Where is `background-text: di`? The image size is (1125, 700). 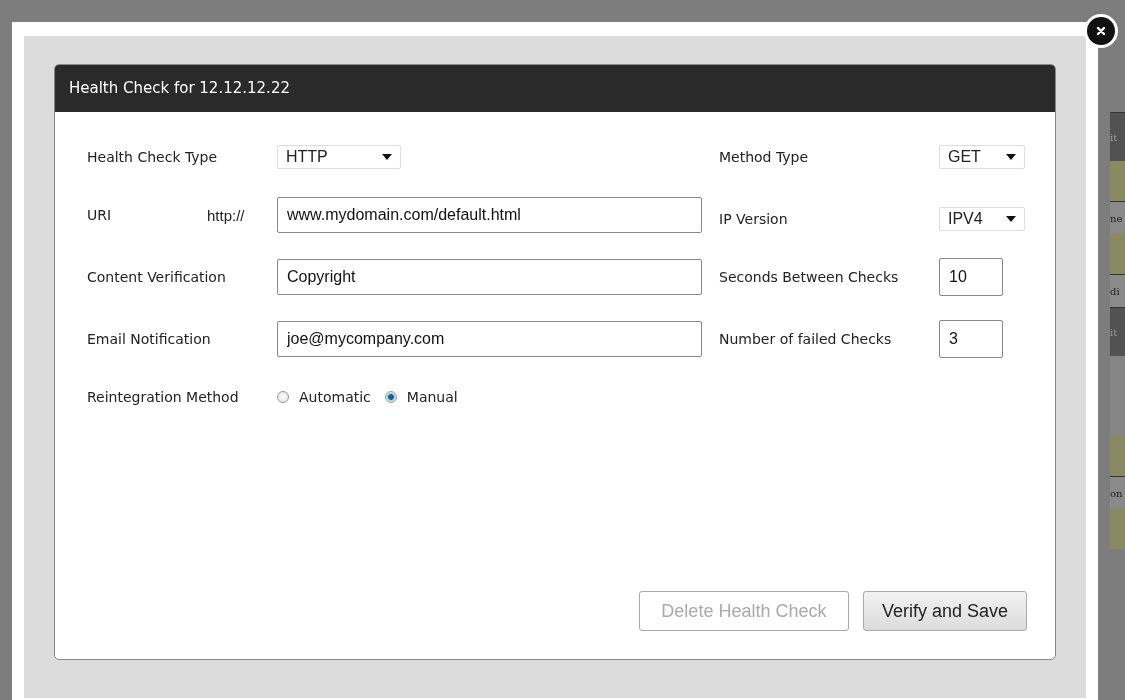 background-text: di is located at coordinates (1115, 291).